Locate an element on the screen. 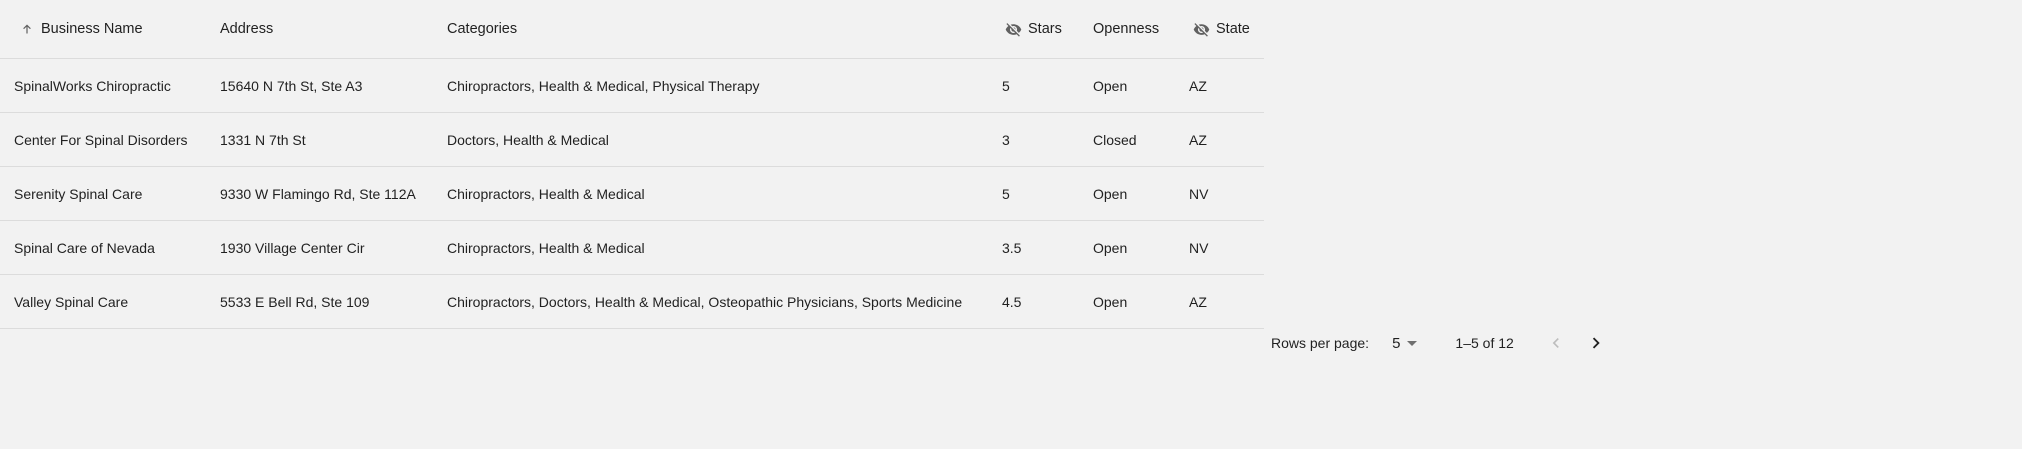 This screenshot has height=449, width=2022. cell-business-name: Valley Spinal Care is located at coordinates (71, 301).